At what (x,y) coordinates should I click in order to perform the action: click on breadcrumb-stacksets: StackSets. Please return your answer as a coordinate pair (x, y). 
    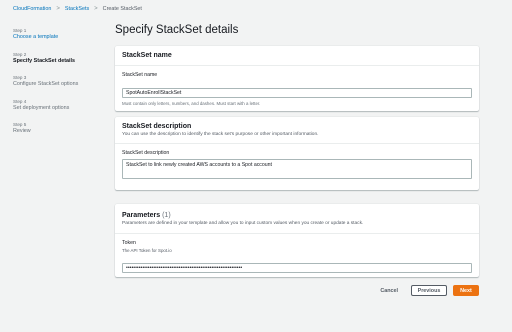
    Looking at the image, I should click on (77, 9).